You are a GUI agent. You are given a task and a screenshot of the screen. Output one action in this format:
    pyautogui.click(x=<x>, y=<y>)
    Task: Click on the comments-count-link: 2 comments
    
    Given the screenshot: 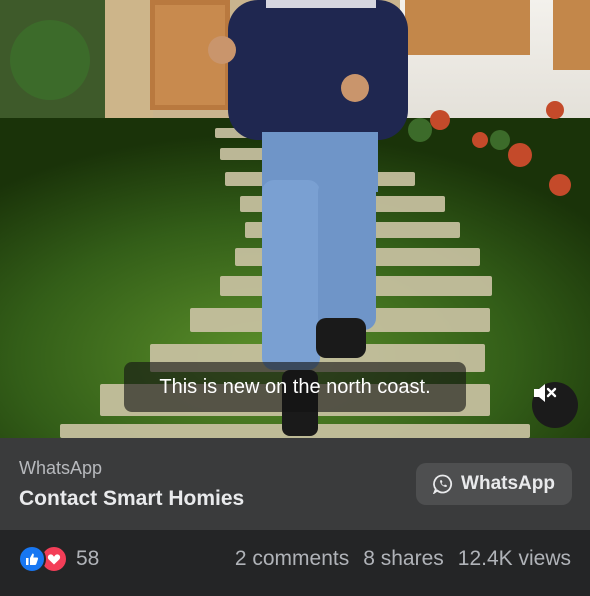 What is the action you would take?
    pyautogui.click(x=292, y=559)
    